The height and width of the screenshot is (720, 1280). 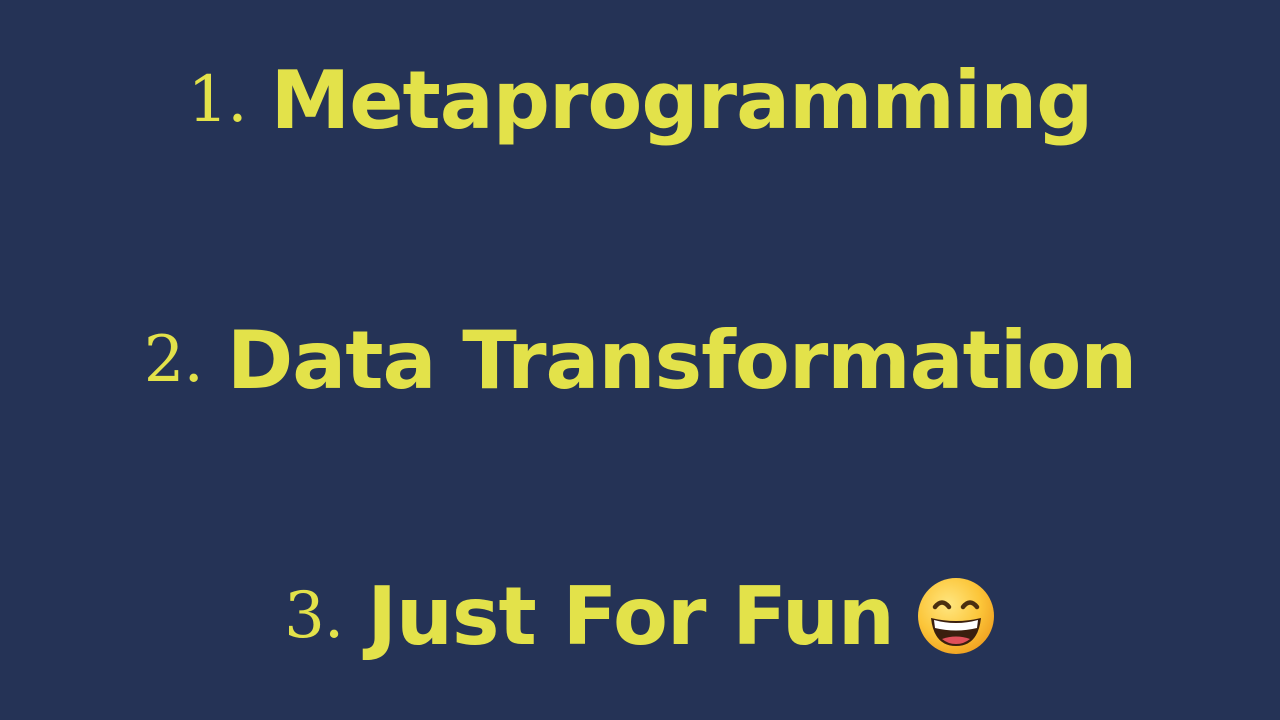 I want to click on list-item-number: 2., so click(x=173, y=360).